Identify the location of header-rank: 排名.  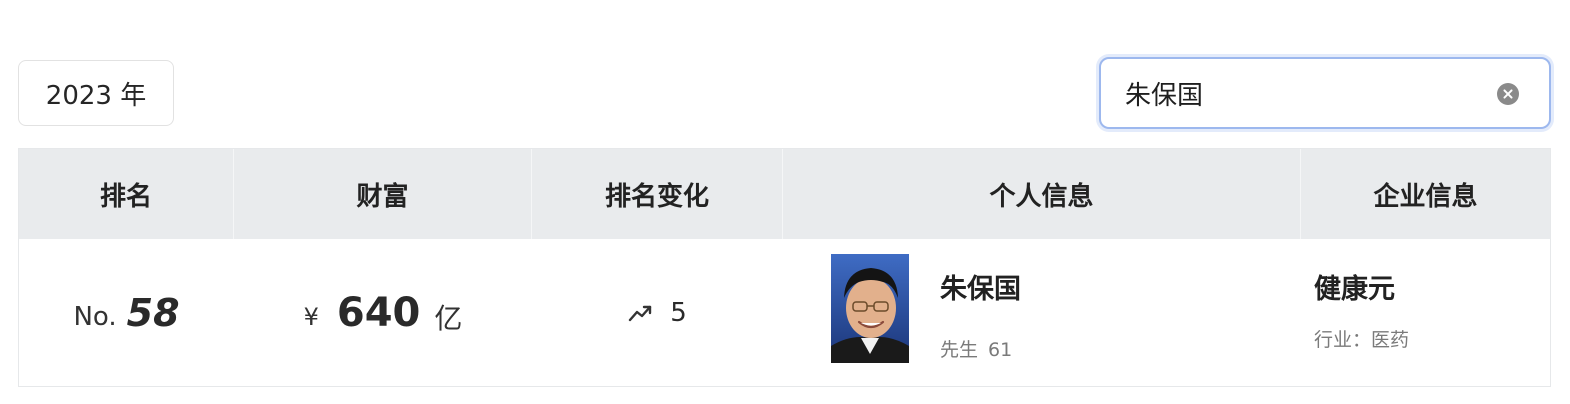
(126, 194).